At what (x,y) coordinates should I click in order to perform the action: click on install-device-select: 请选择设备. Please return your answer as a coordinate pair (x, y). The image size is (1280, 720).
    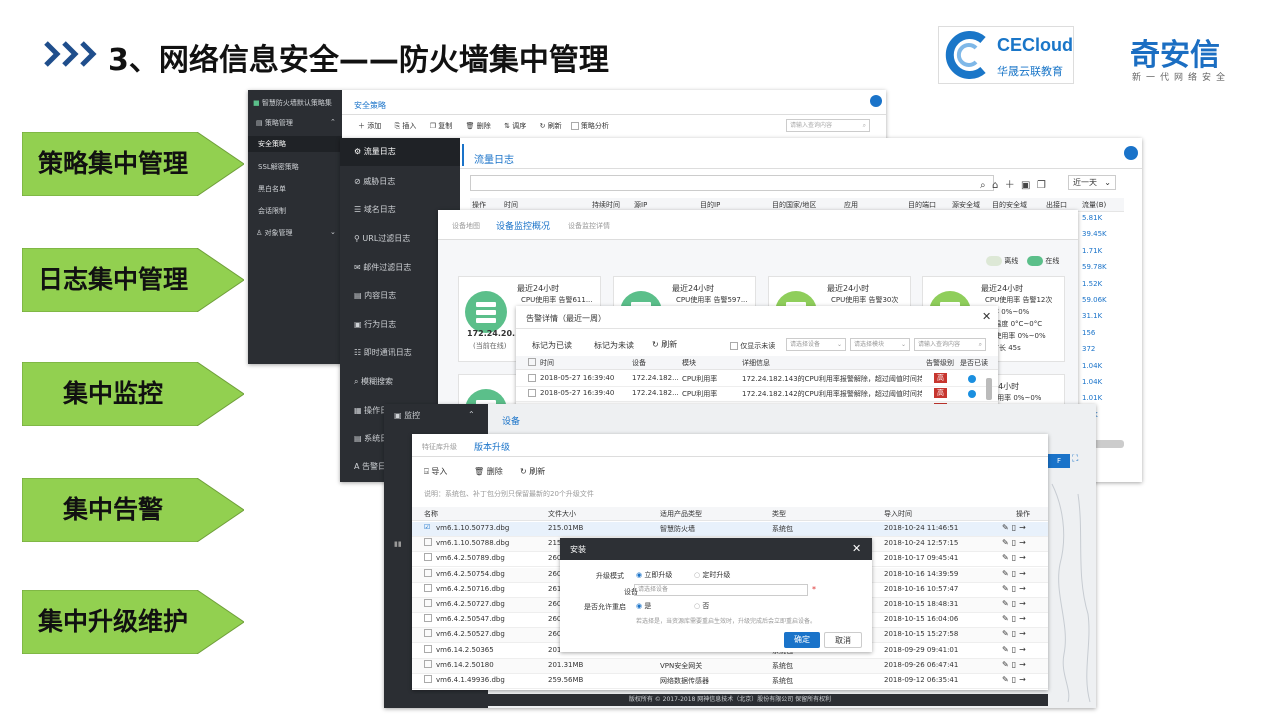
    Looking at the image, I should click on (721, 590).